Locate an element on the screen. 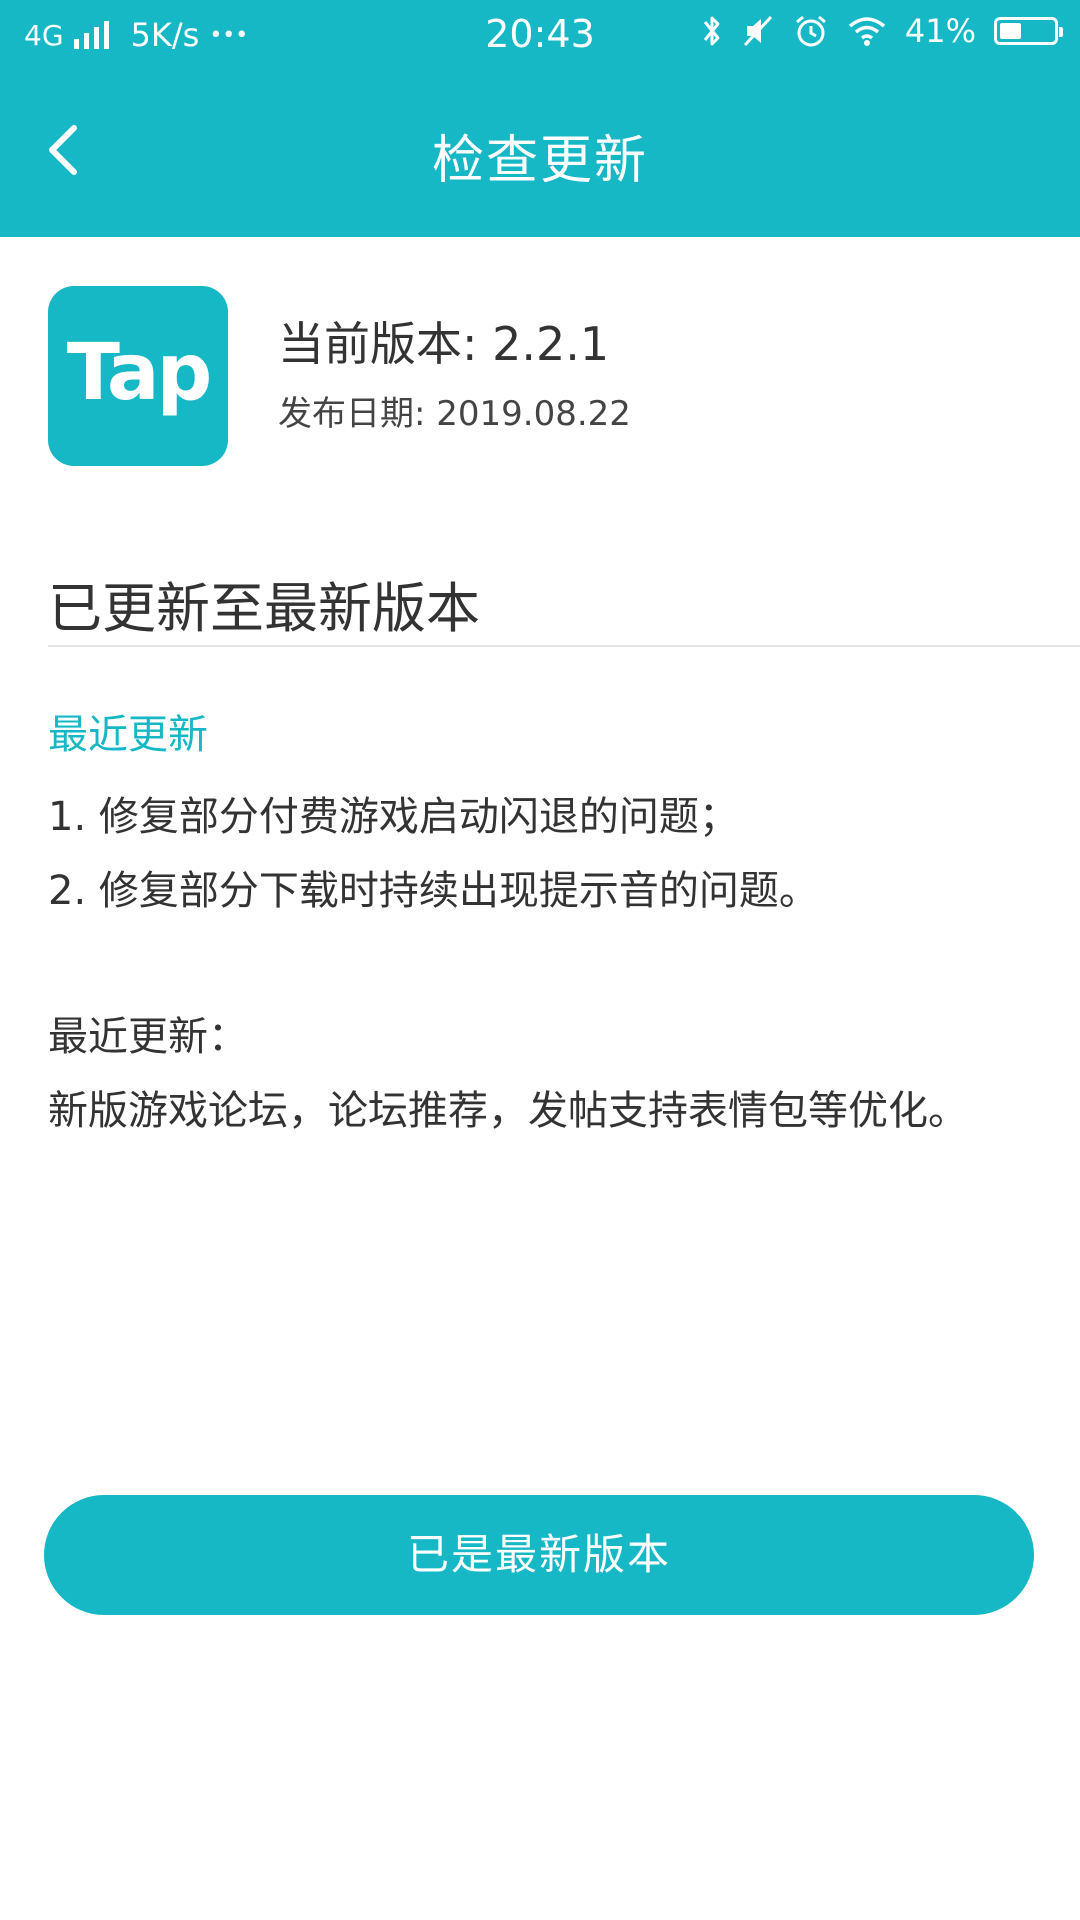  status-right: 41% is located at coordinates (882, 31).